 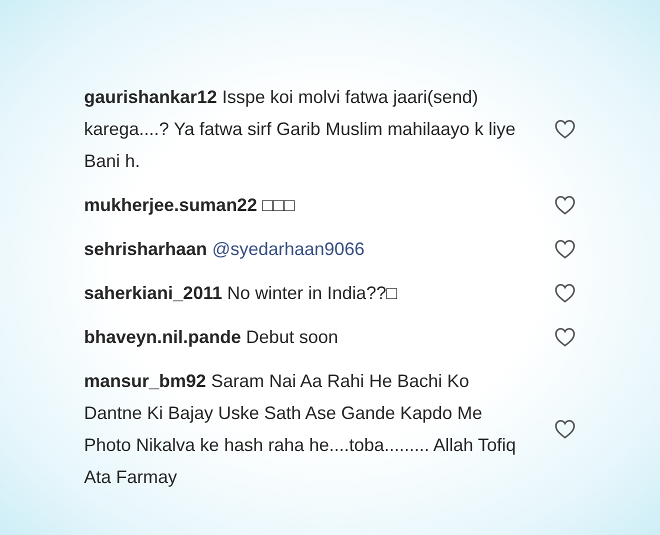 I want to click on comment-text: bhaveyn.nil.pande Debut soon, so click(x=212, y=337).